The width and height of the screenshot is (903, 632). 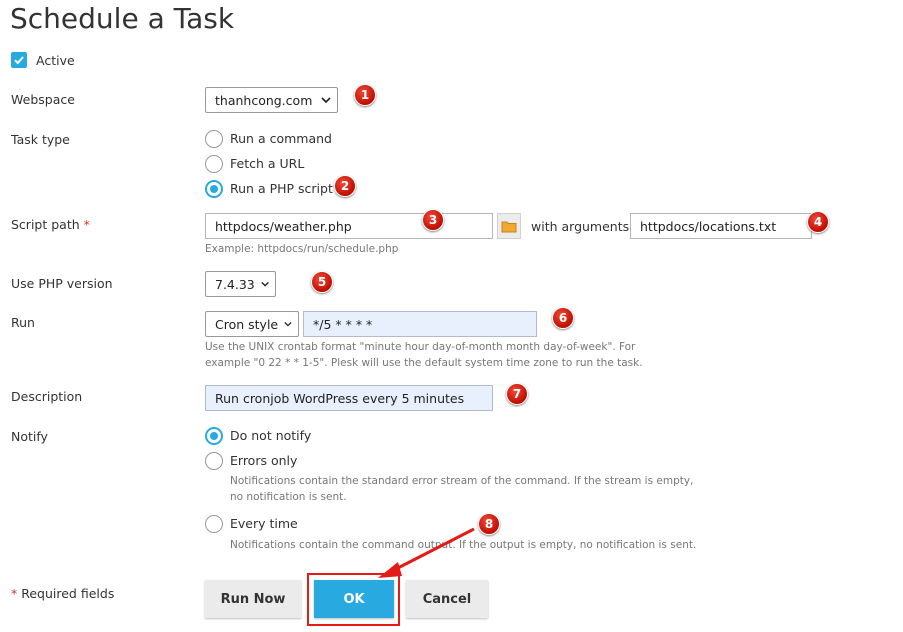 What do you see at coordinates (563, 318) in the screenshot?
I see `annotation-badge-6: 6` at bounding box center [563, 318].